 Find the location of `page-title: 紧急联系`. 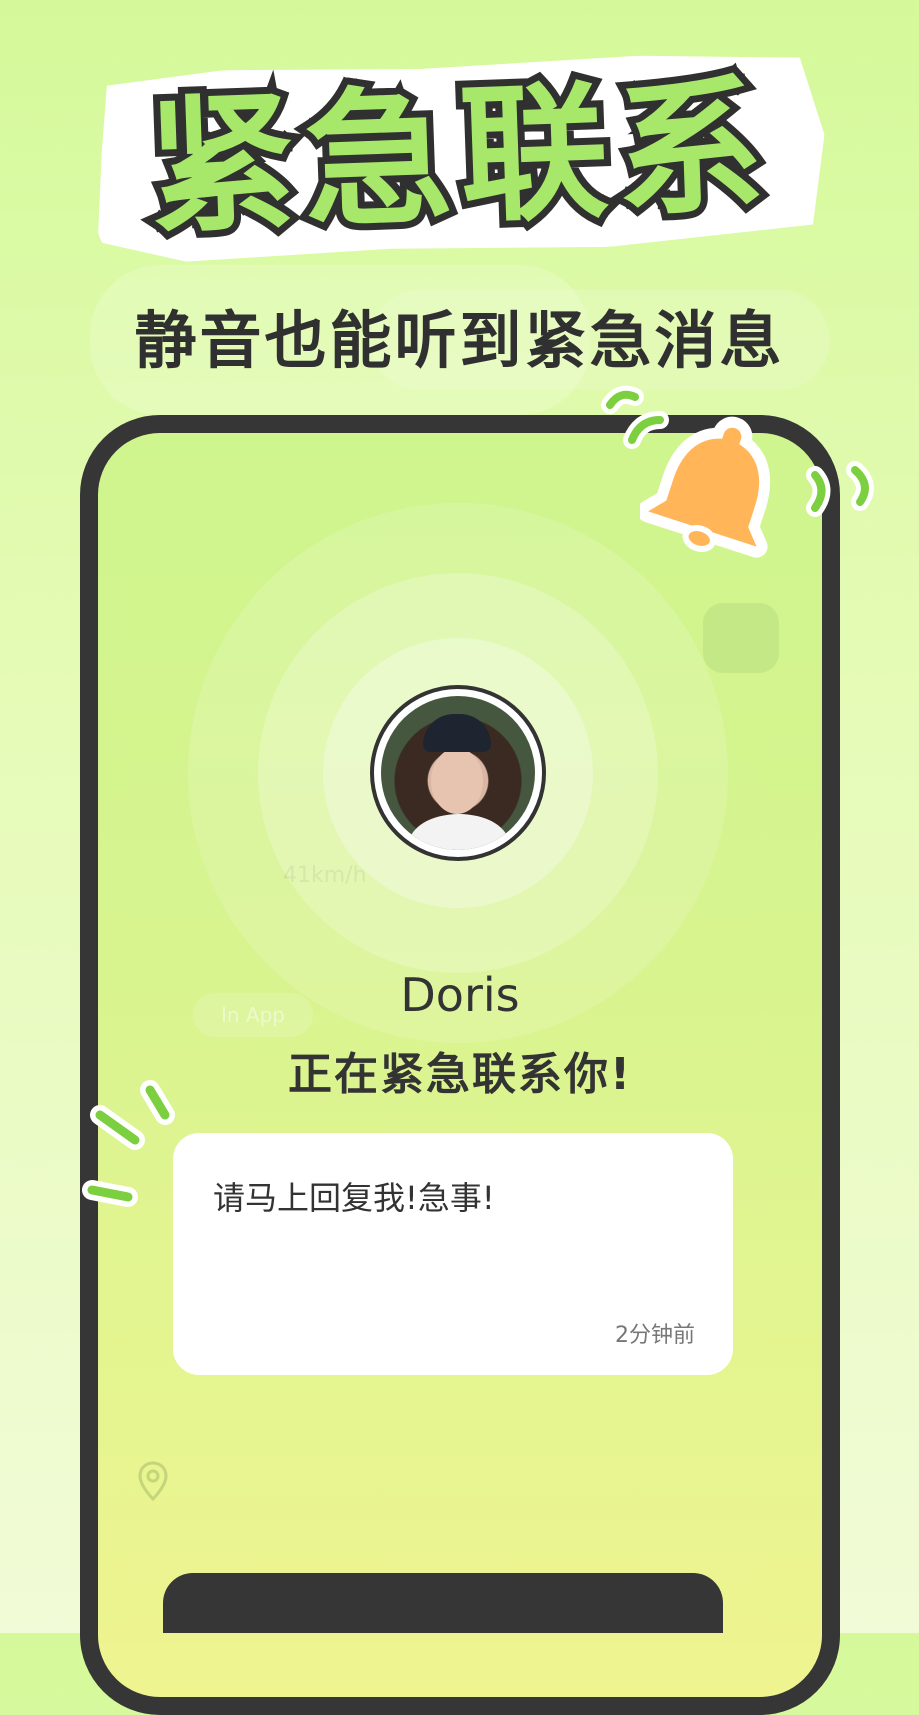

page-title: 紧急联系 is located at coordinates (460, 157).